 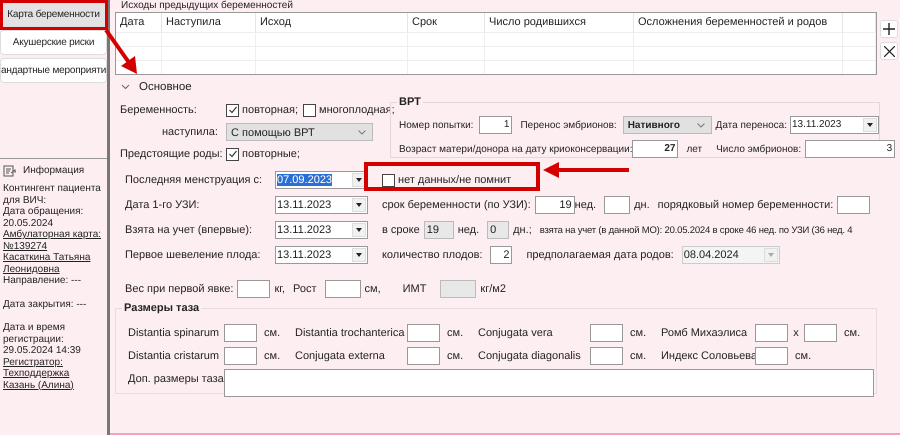 What do you see at coordinates (162, 205) in the screenshot?
I see `field-label: Дата 1-го УЗИ:` at bounding box center [162, 205].